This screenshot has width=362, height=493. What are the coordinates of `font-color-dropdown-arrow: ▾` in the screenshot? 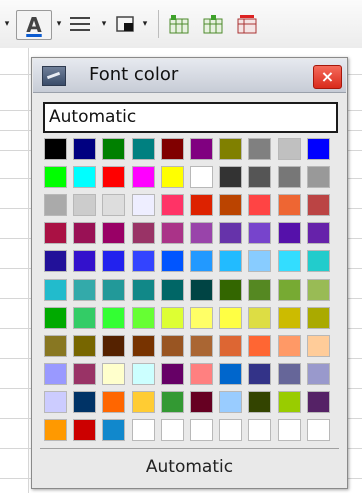 It's located at (59, 24).